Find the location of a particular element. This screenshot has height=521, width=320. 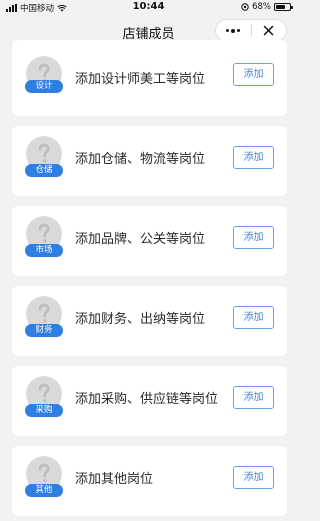

role-card: 仓储 添加仓储、物流等岗位 添加 is located at coordinates (149, 161).